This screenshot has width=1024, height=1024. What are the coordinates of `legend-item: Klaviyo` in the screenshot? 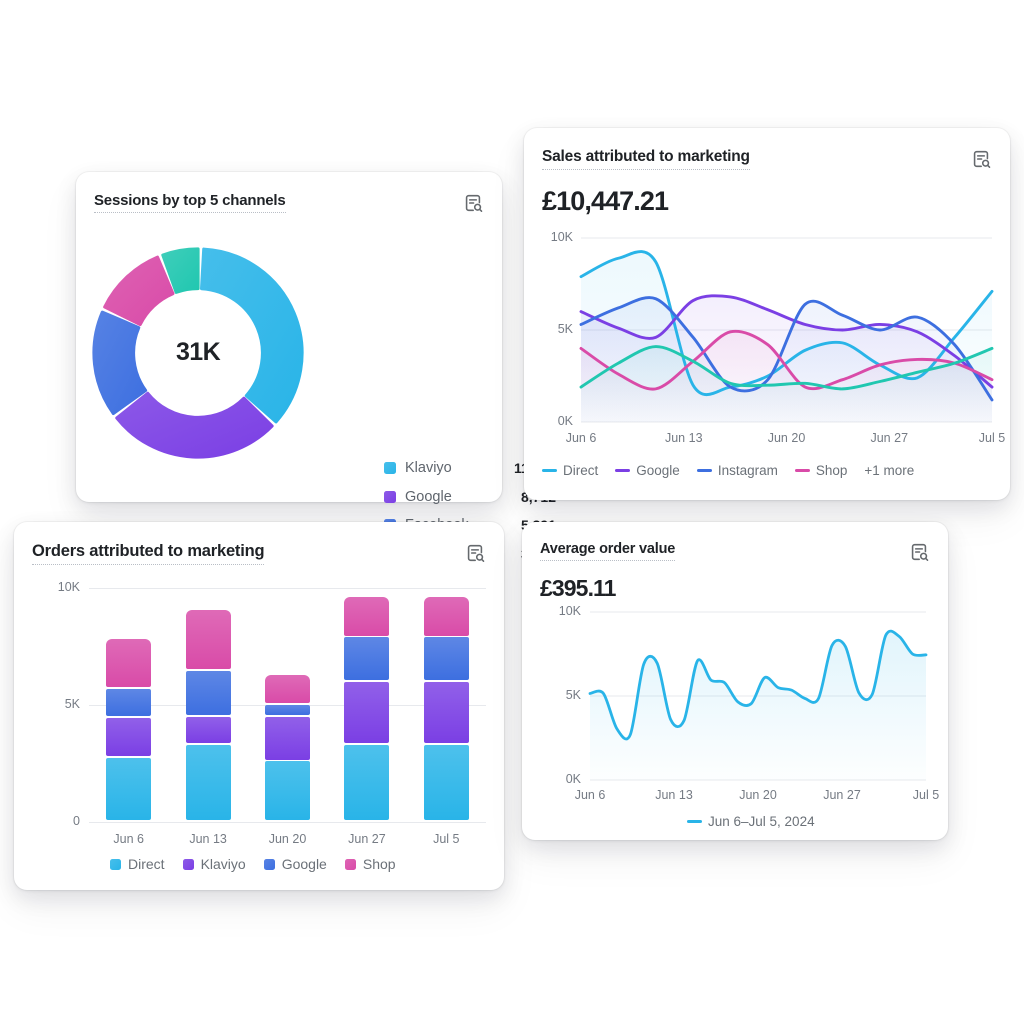 It's located at (214, 864).